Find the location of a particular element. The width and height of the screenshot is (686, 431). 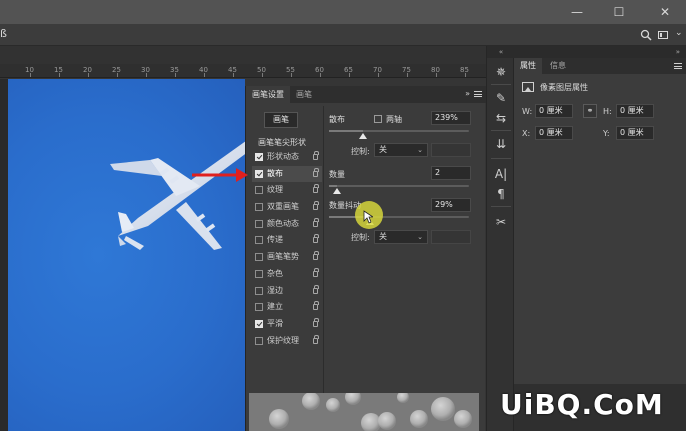

control2-select: 关 ⌄ is located at coordinates (401, 237).